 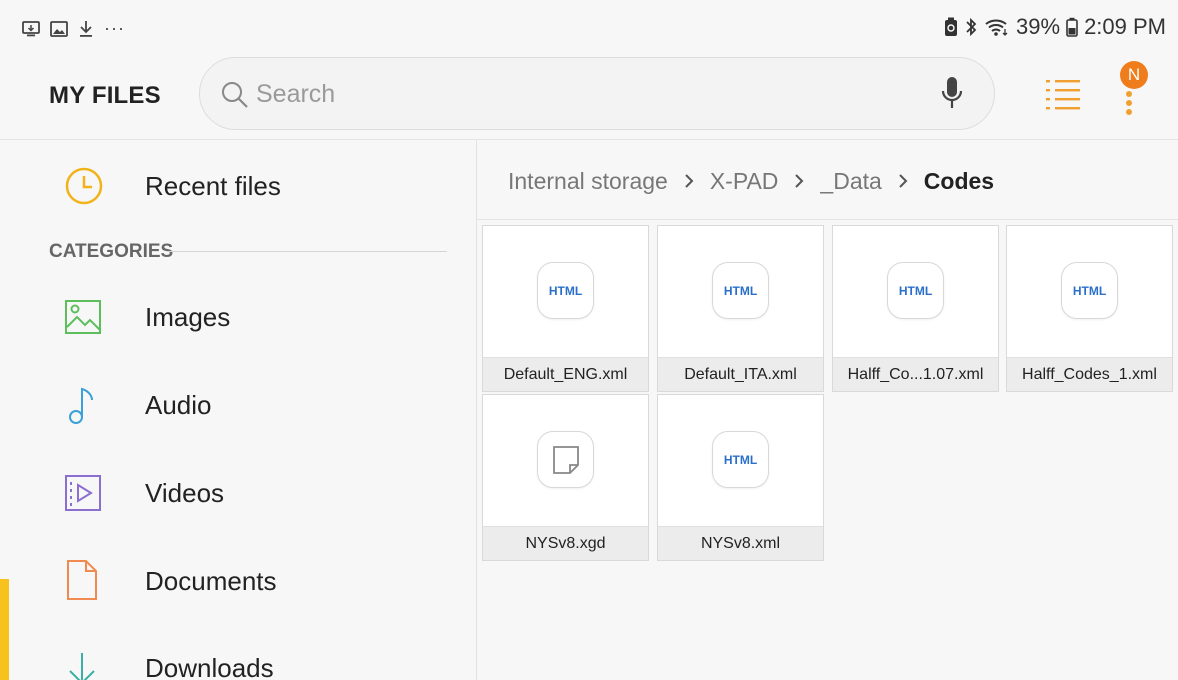 I want to click on sidebar-item-videos: Videos, so click(x=238, y=493).